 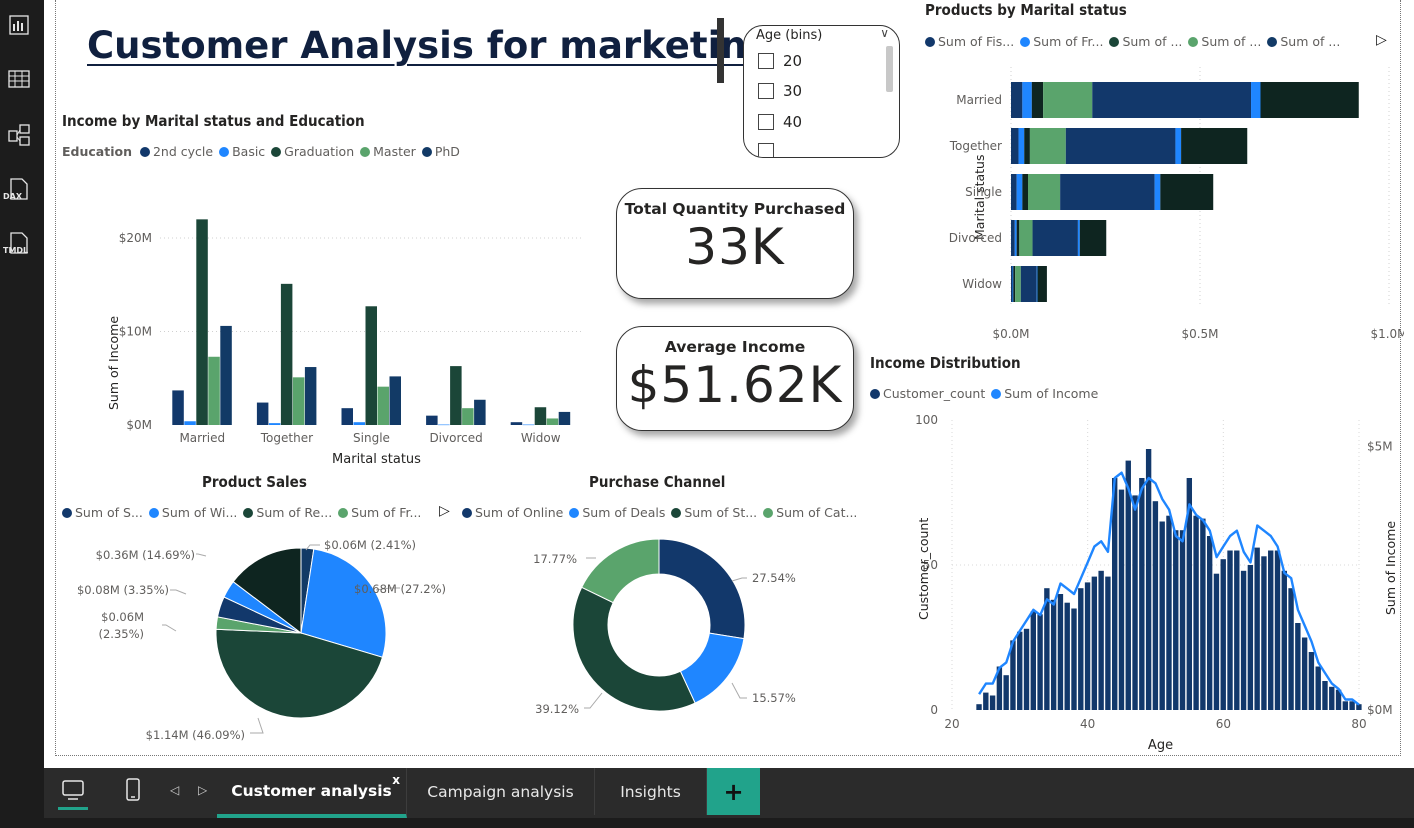 I want to click on product-sales-title: Product Sales, so click(x=254, y=482).